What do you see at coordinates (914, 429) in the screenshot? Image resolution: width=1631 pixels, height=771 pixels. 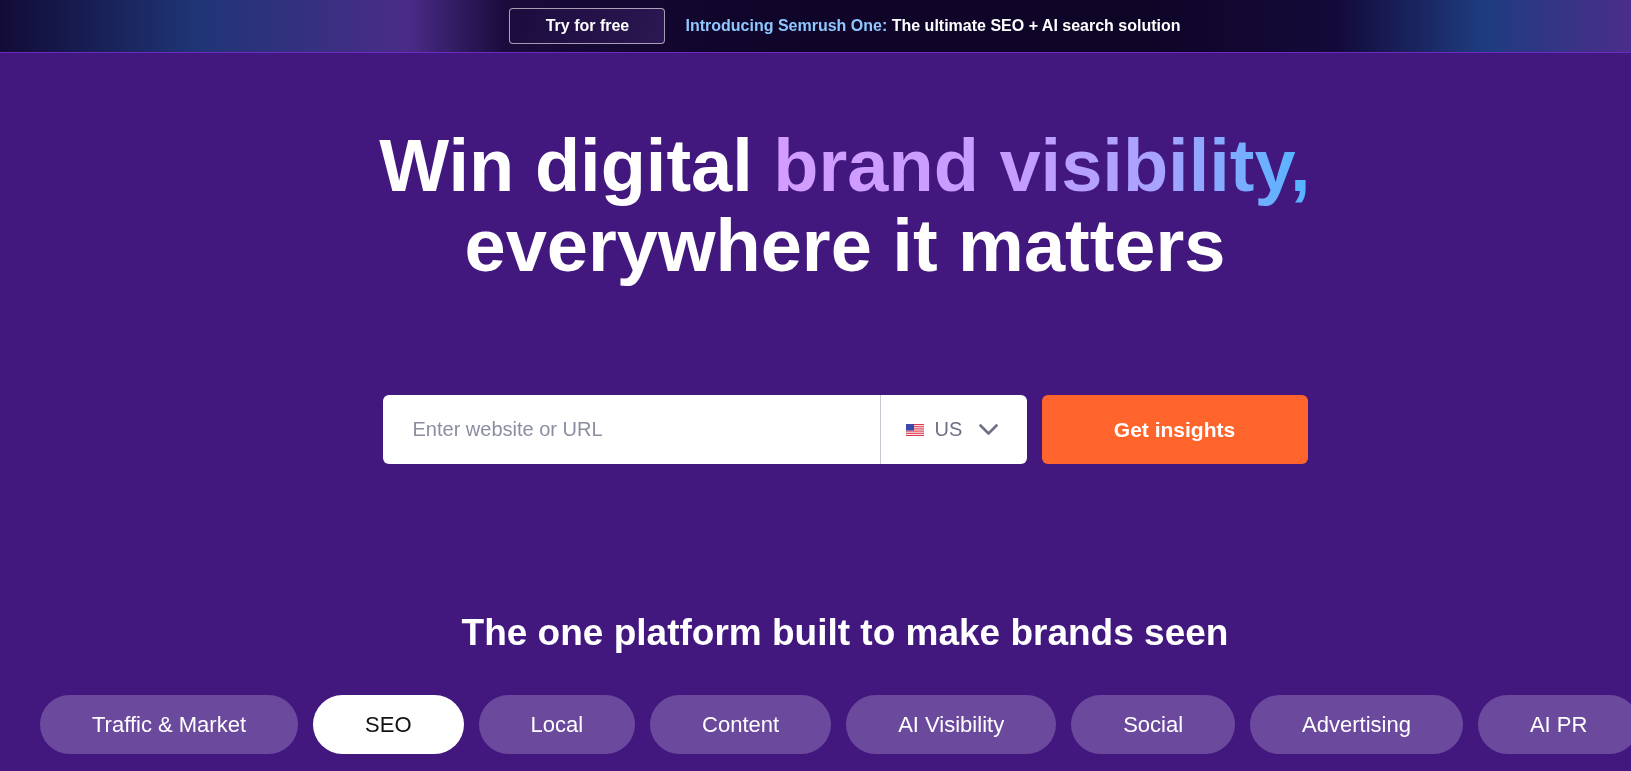 I see `flag-icon` at bounding box center [914, 429].